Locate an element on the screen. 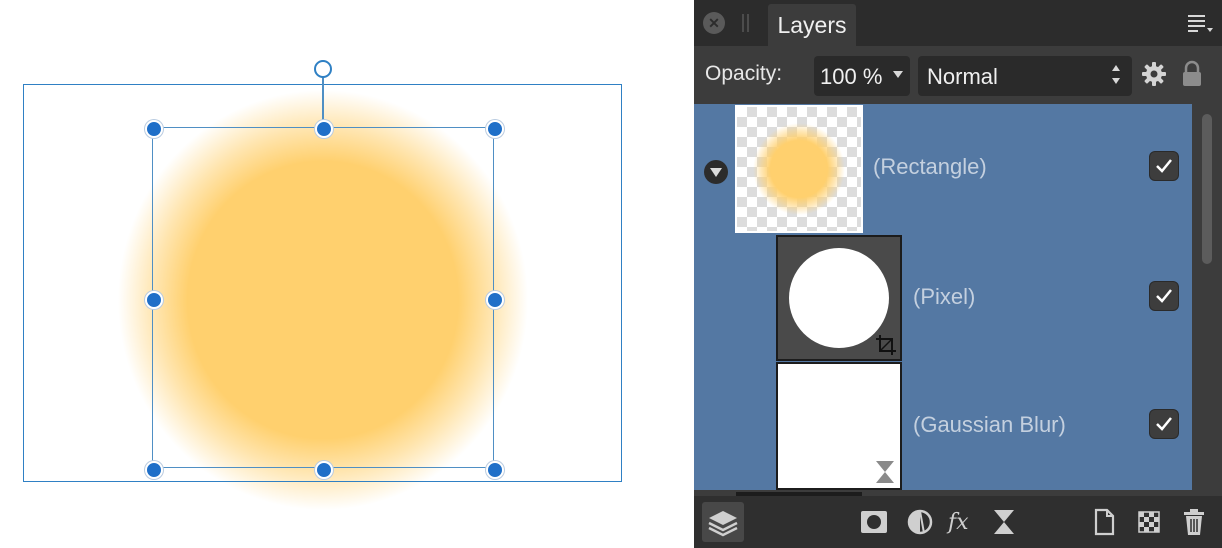  list-item: (Pixel) is located at coordinates (943, 298).